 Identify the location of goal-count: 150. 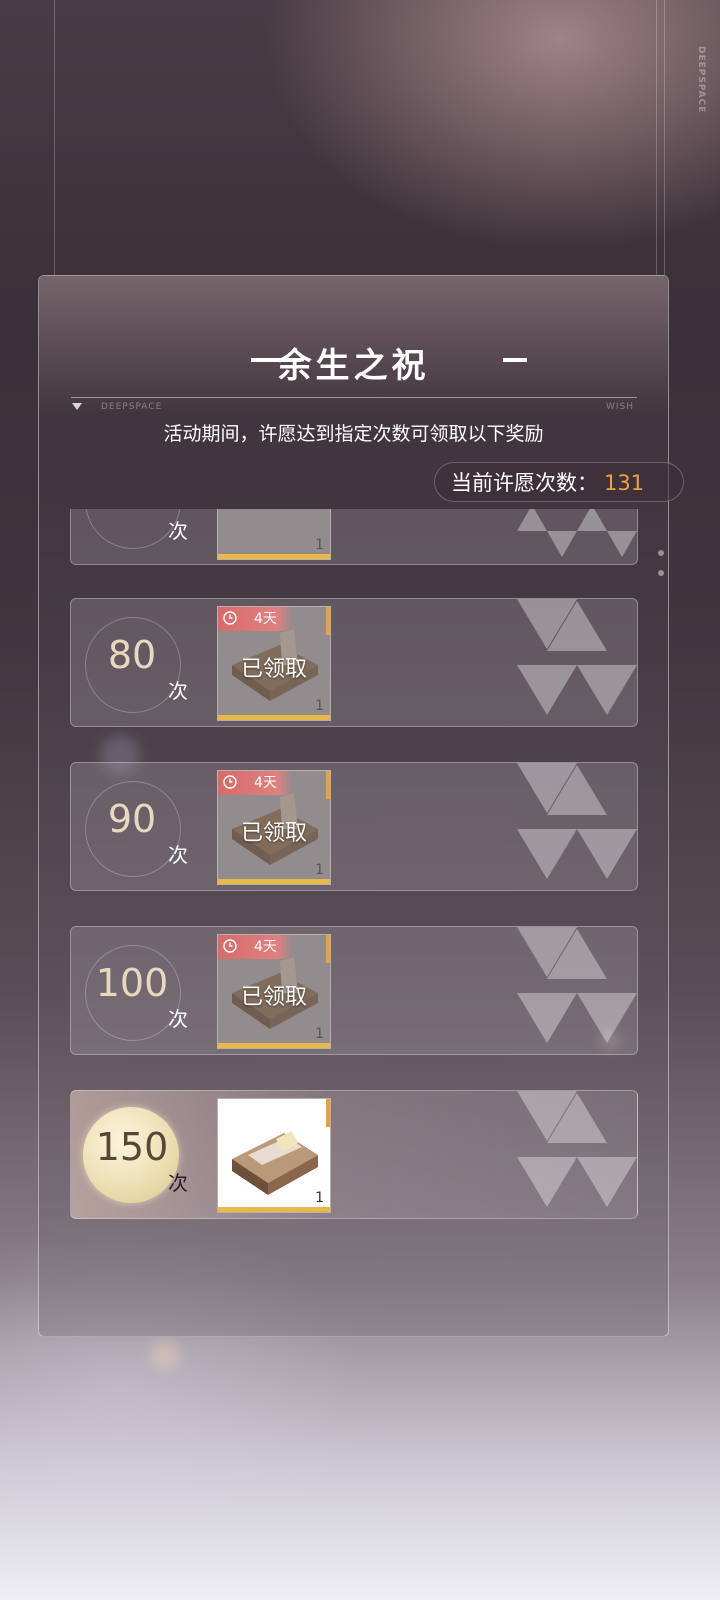
(132, 1147).